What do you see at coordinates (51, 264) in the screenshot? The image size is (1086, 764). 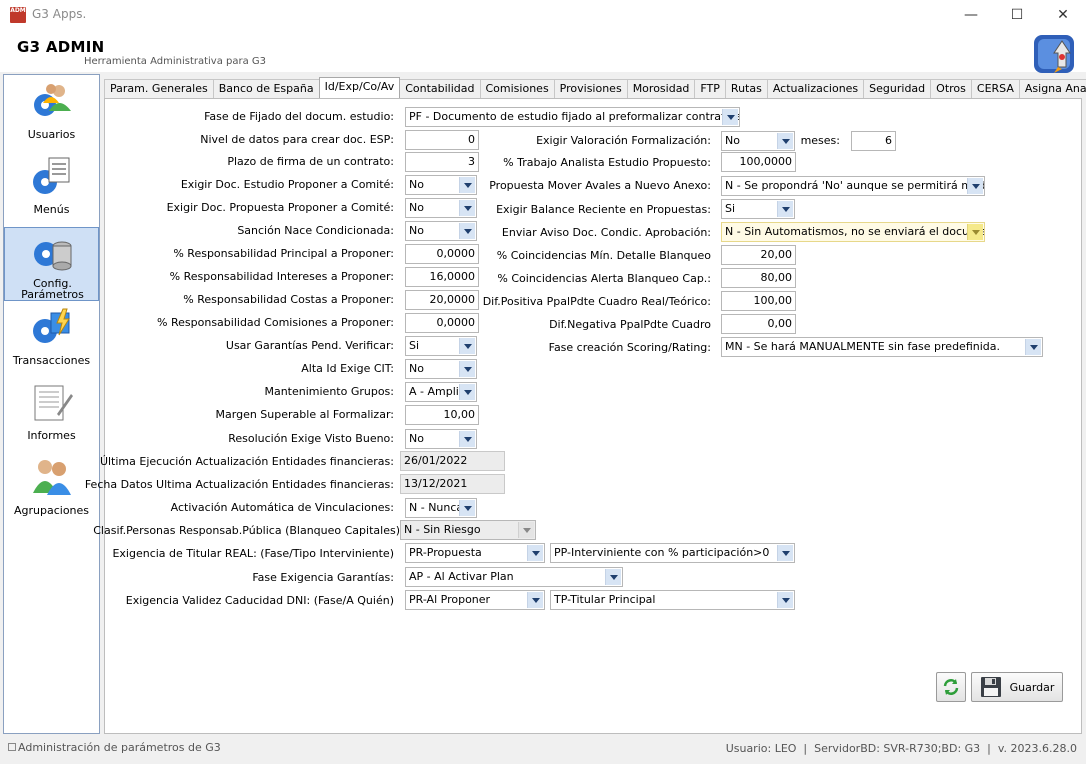 I see `sidebar-item-config-parametros: Config. Parámetros` at bounding box center [51, 264].